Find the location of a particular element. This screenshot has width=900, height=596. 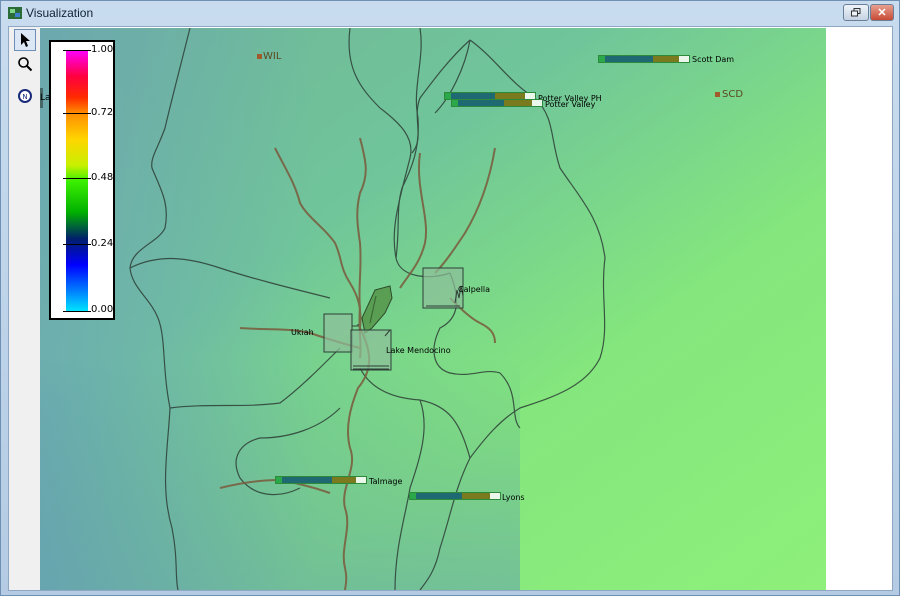

compass-tool: N is located at coordinates (25, 96).